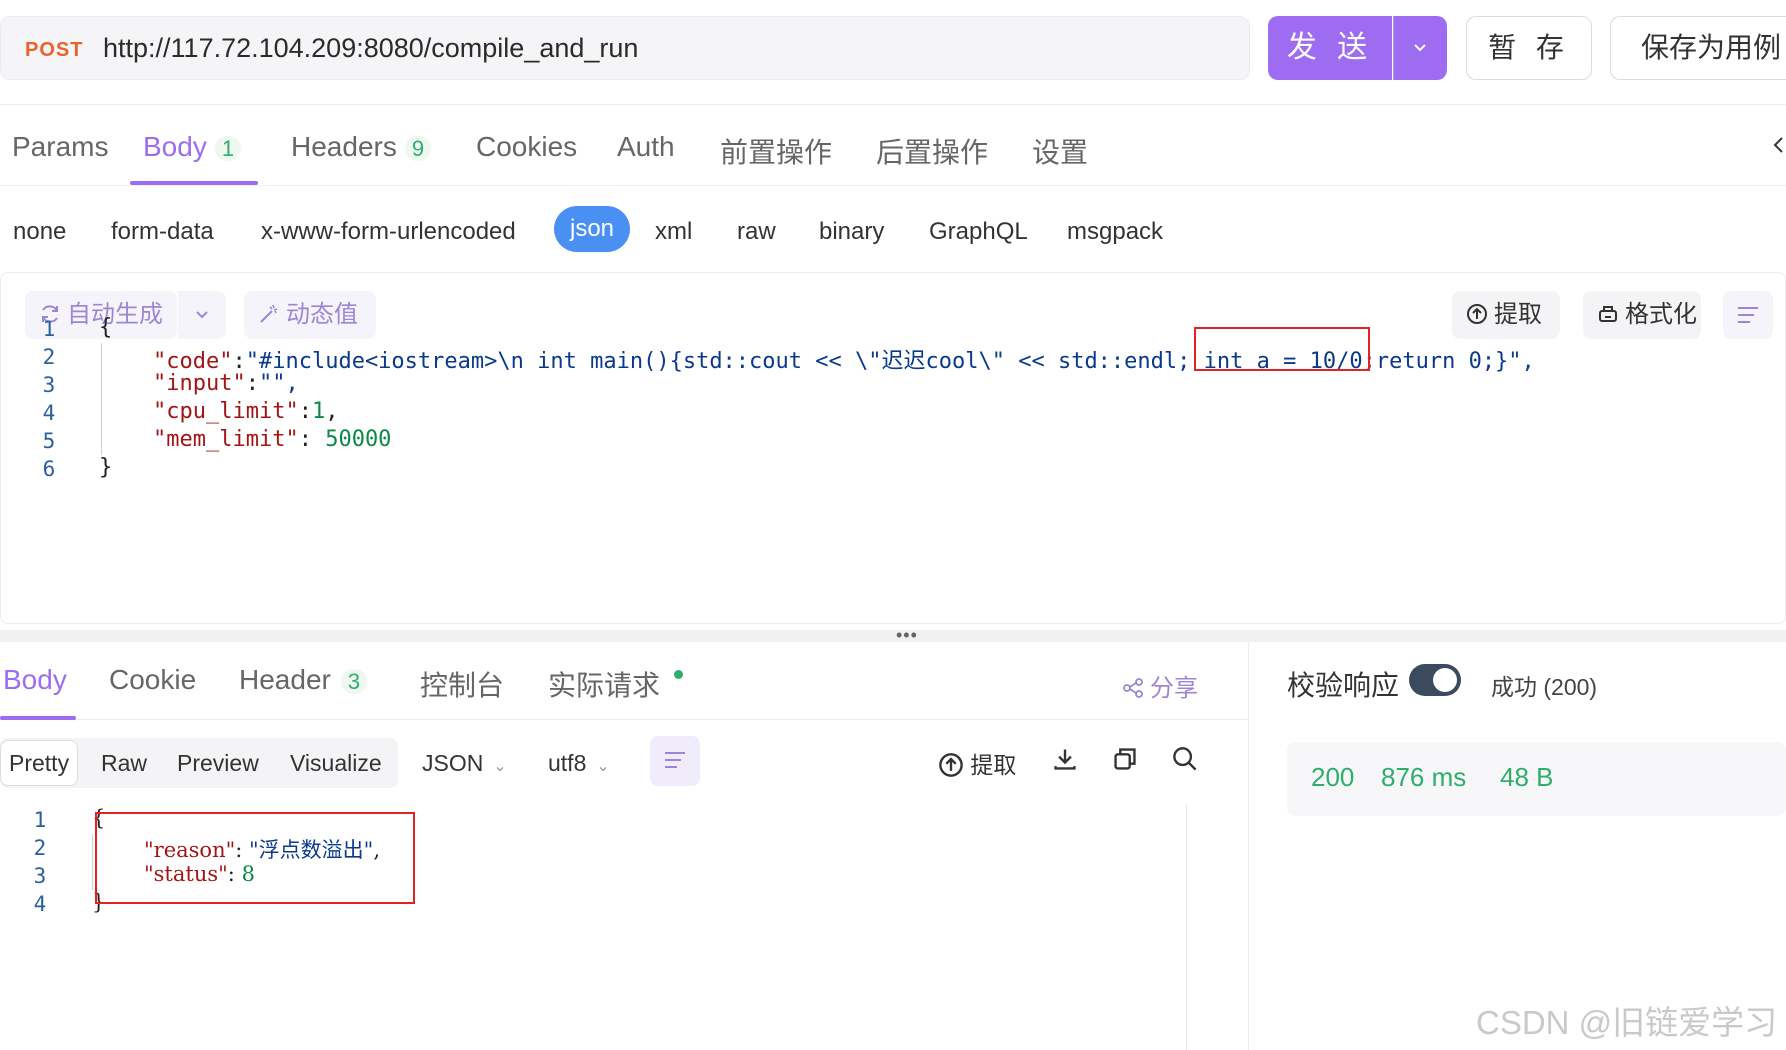 This screenshot has height=1050, width=1786. Describe the element at coordinates (303, 680) in the screenshot. I see `resp-tab-header: Header 3` at that location.